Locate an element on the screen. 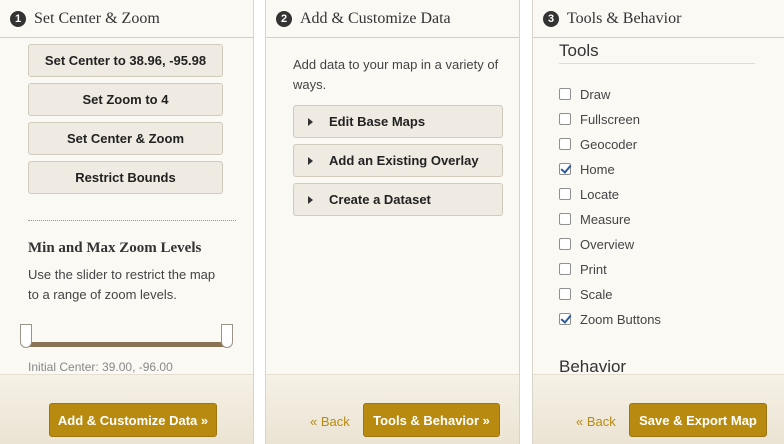 This screenshot has width=784, height=444. save-export-map-button: Save & Export Map is located at coordinates (698, 420).